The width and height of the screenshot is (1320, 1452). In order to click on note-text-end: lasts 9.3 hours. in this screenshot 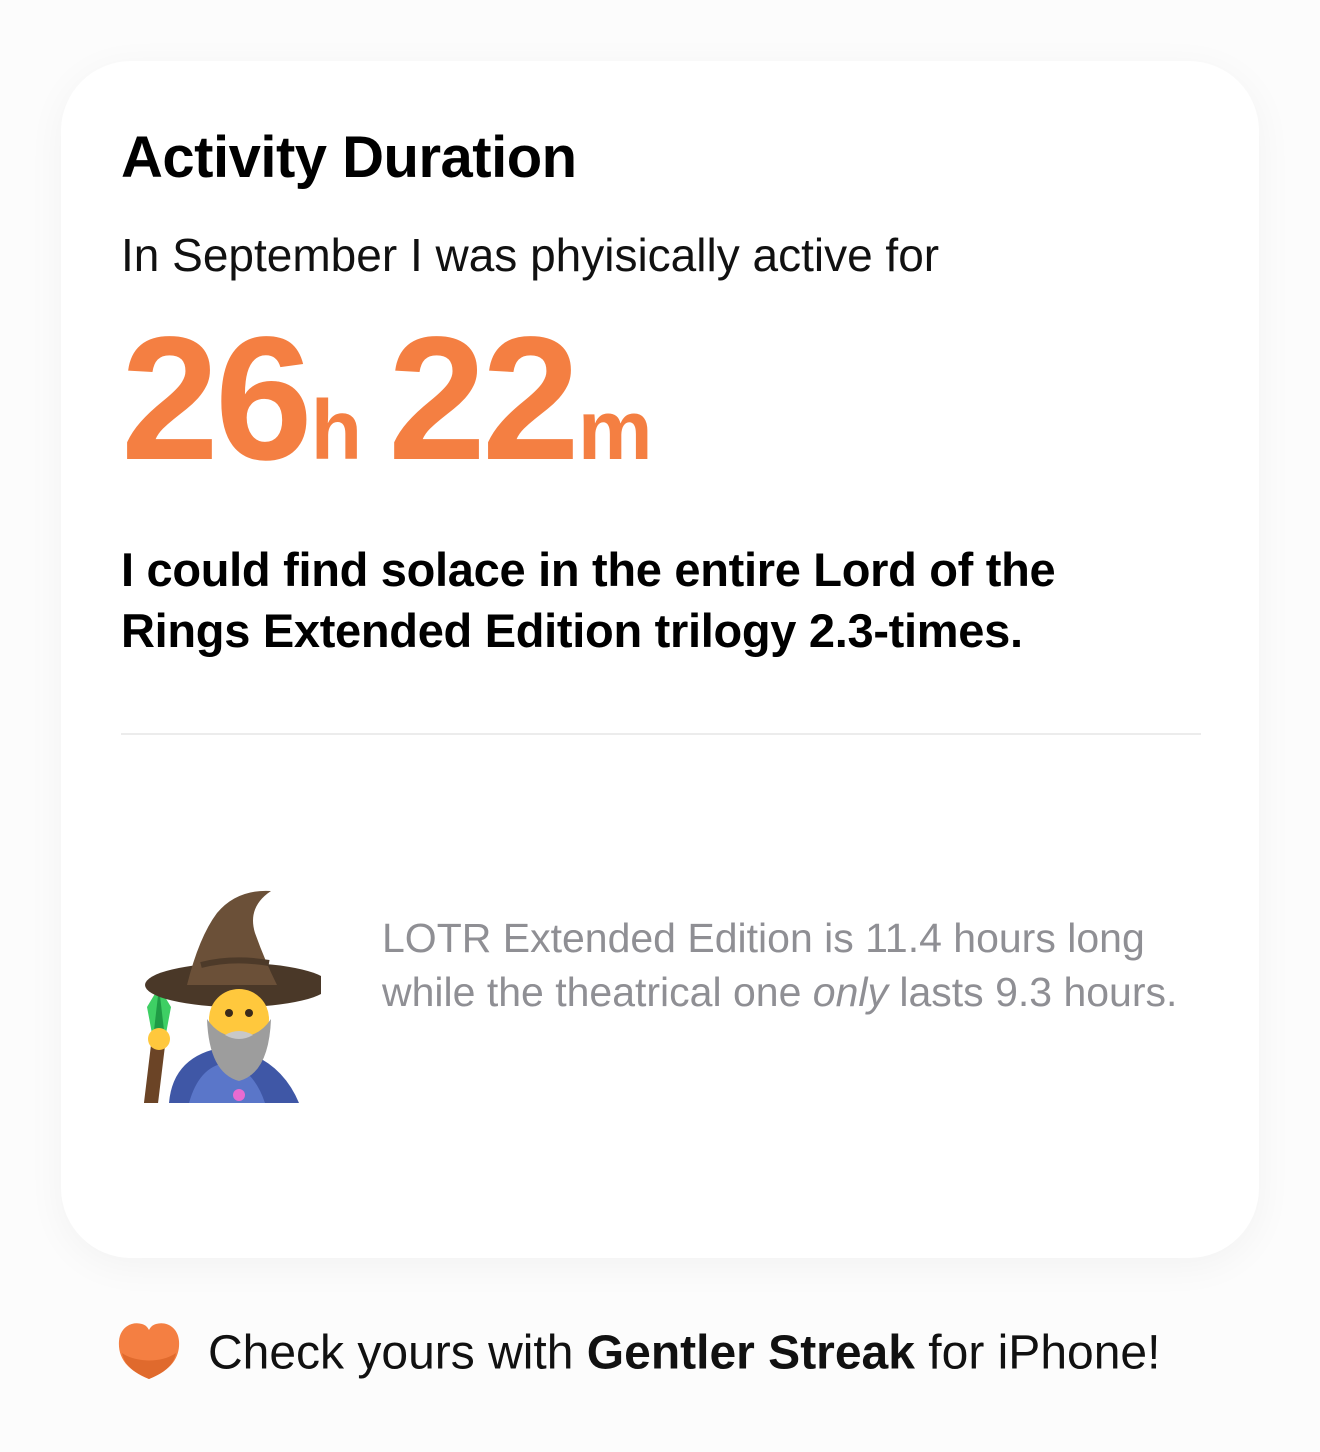, I will do `click(1032, 992)`.